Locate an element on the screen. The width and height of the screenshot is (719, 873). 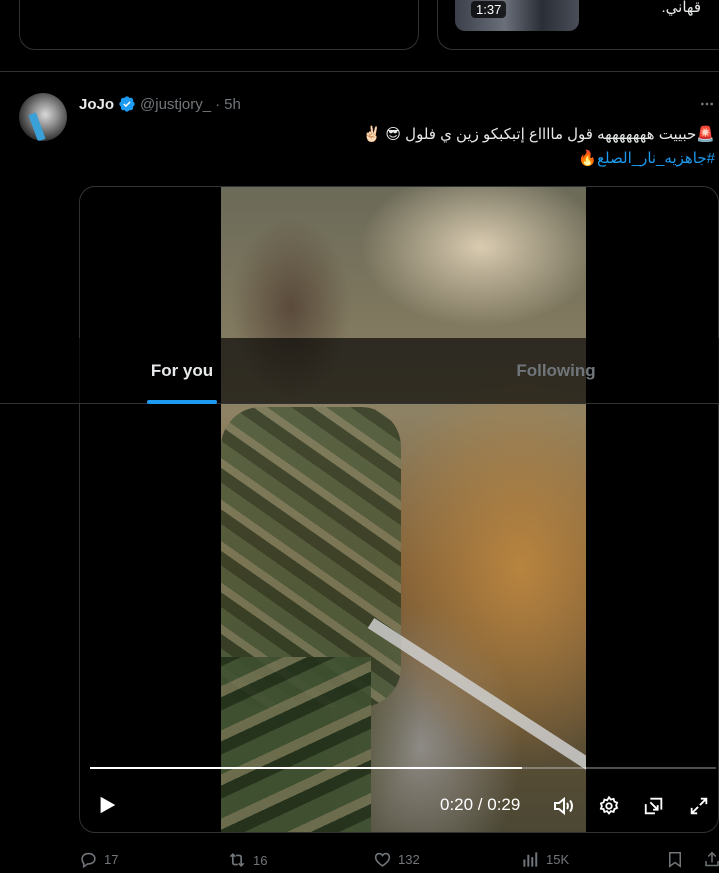
views-button: 15K is located at coordinates (545, 859).